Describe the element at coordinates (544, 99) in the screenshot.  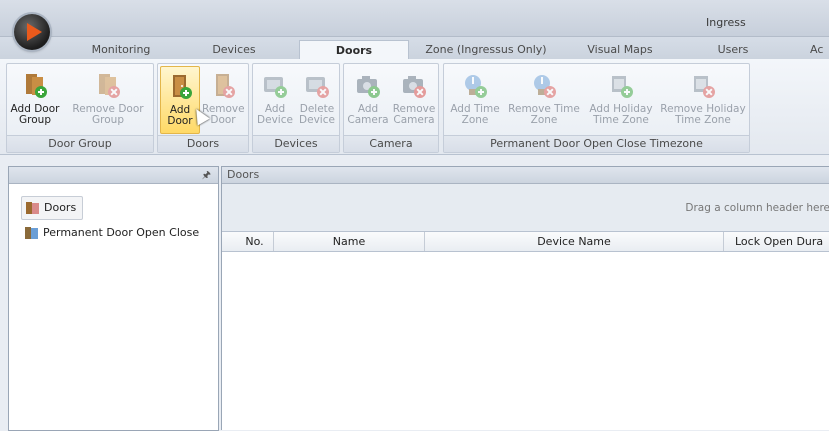
I see `remove-time-zone-button: Remove Time Zone` at that location.